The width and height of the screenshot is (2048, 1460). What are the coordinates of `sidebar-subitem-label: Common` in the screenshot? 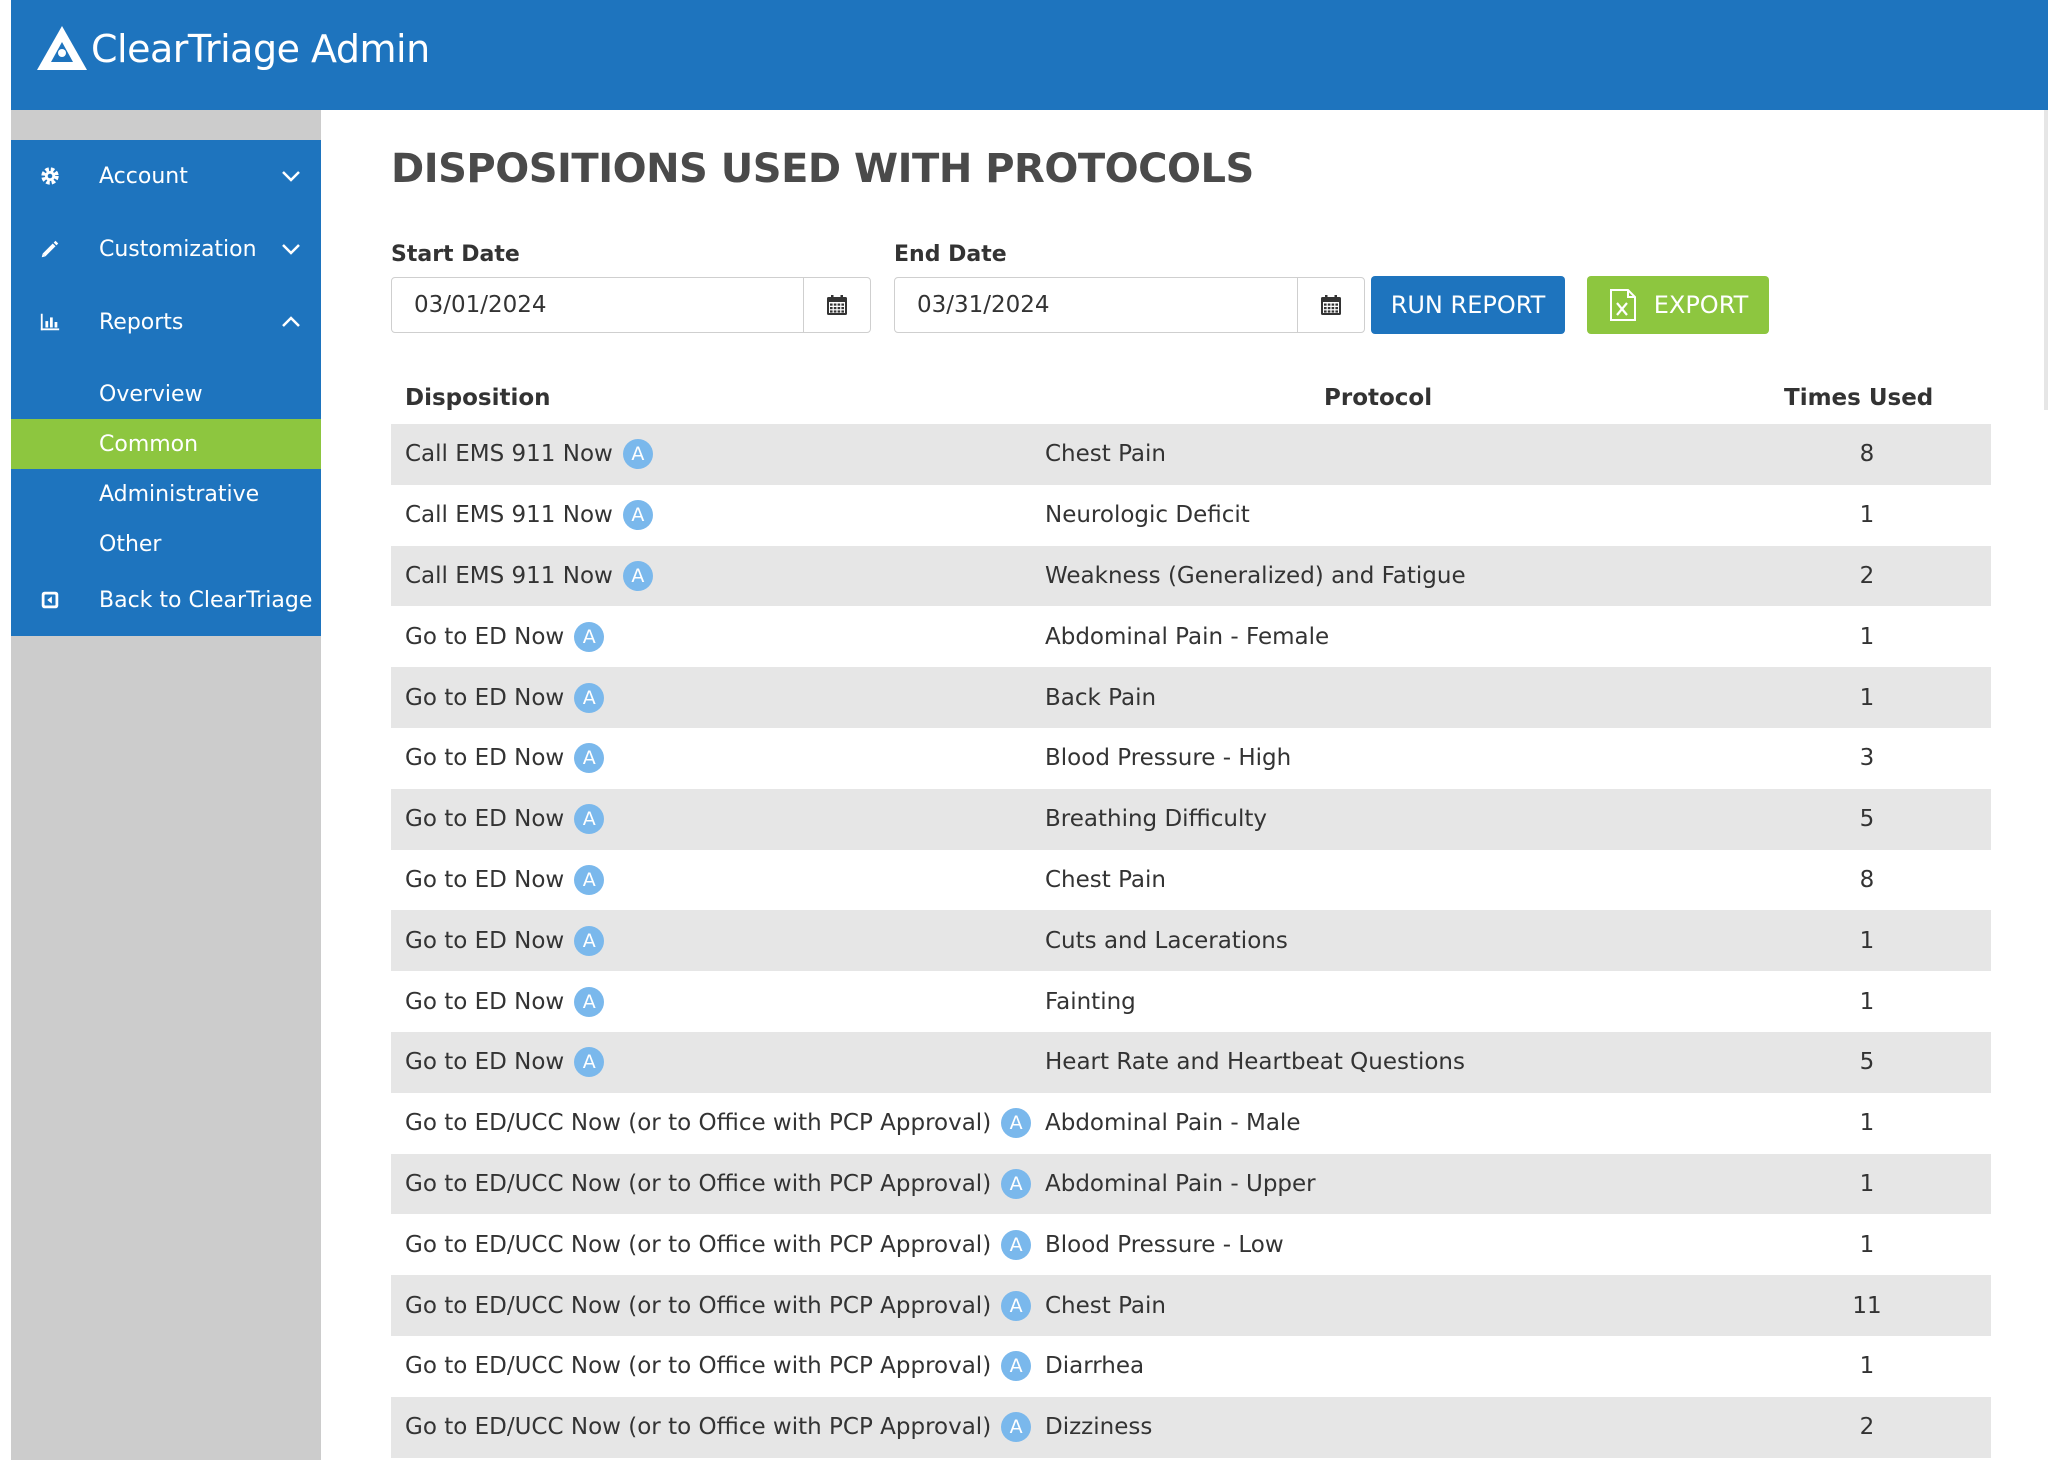 It's located at (149, 444).